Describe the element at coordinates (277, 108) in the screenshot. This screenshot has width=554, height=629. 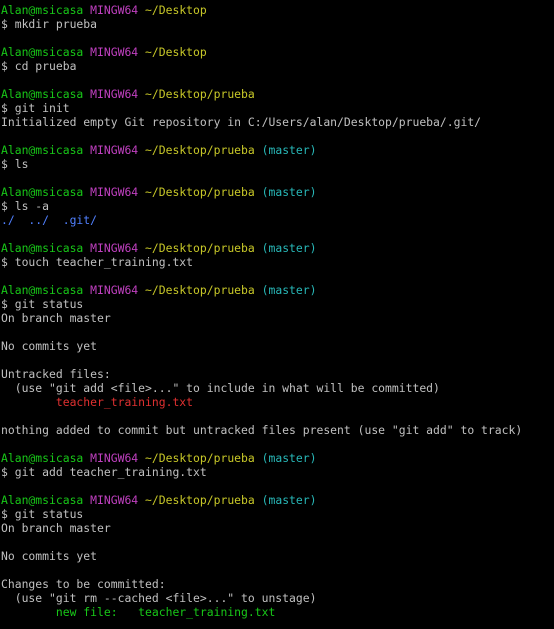
I see `command-line: $ git init` at that location.